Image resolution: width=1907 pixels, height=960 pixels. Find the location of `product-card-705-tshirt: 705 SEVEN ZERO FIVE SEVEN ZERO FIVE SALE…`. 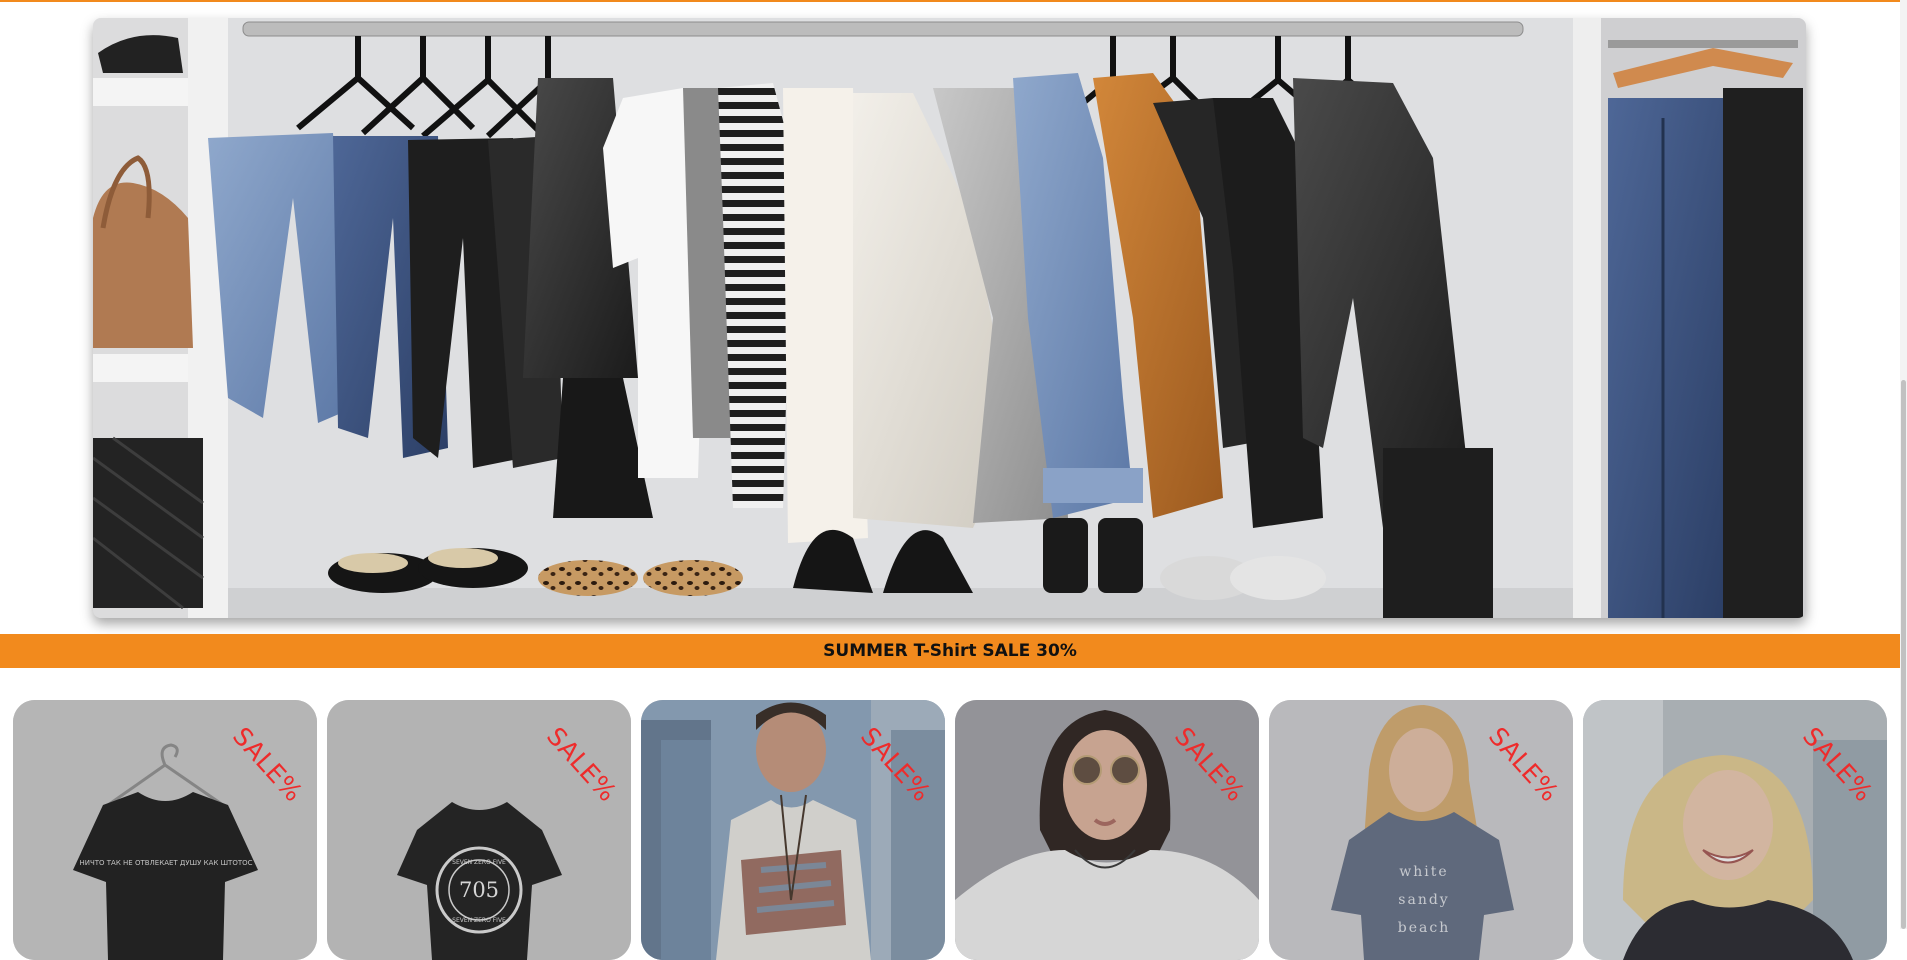

product-card-705-tshirt: 705 SEVEN ZERO FIVE SEVEN ZERO FIVE SALE… is located at coordinates (479, 830).